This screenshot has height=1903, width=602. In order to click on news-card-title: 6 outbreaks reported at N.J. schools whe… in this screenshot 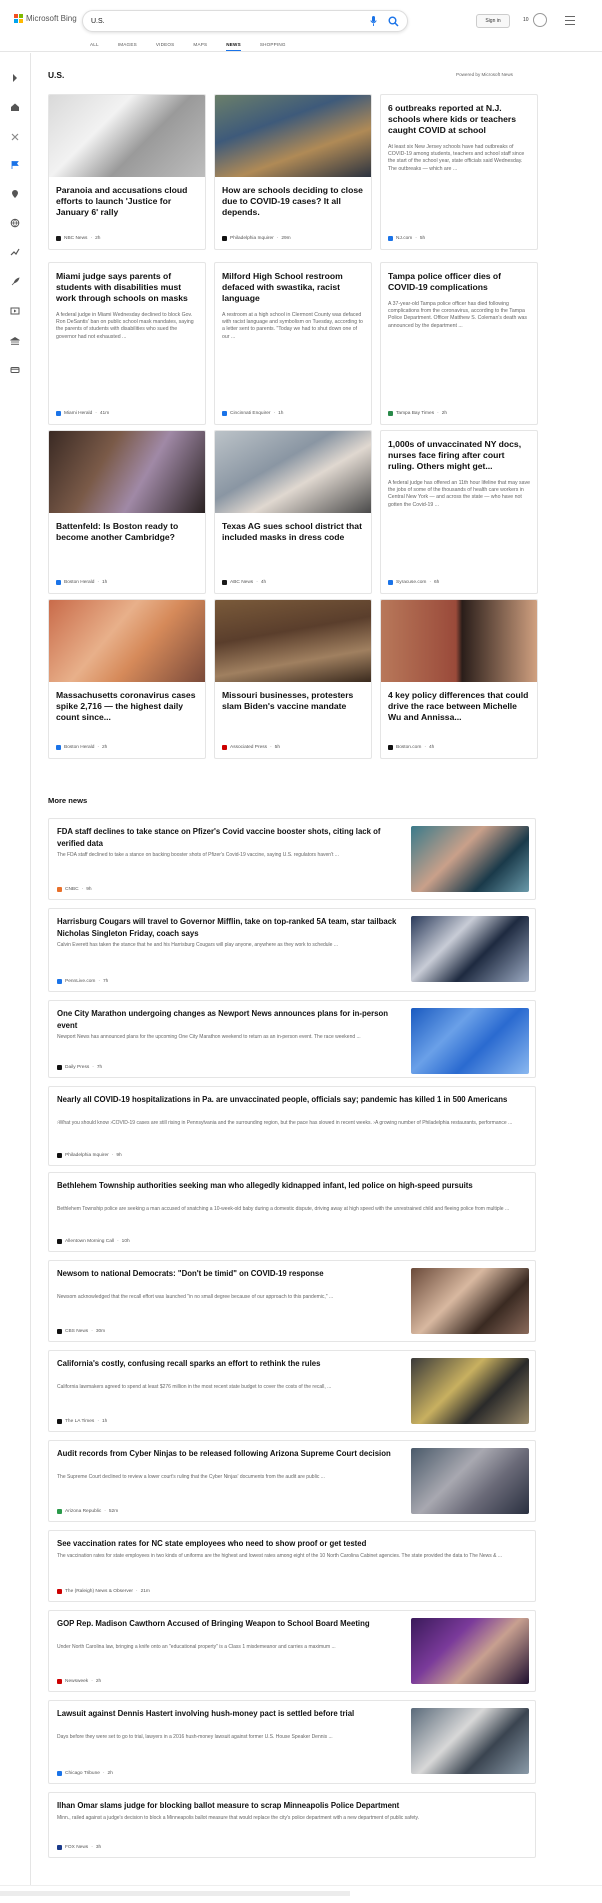, I will do `click(459, 119)`.